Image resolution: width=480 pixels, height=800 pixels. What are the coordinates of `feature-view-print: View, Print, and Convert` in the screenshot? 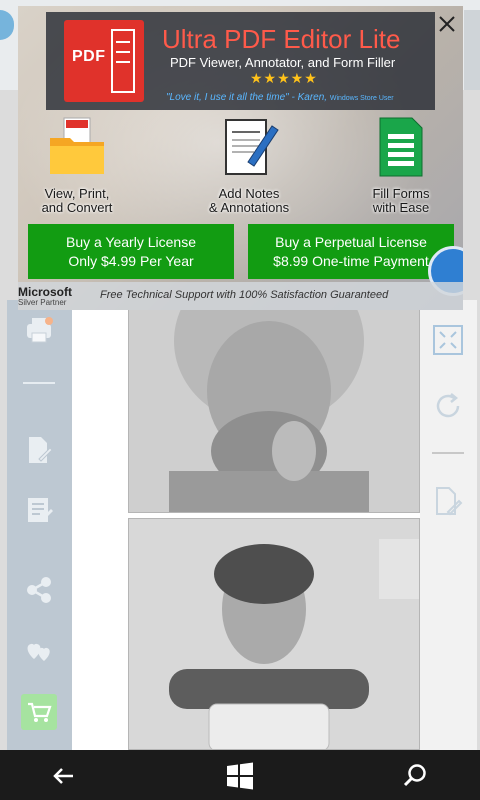 It's located at (77, 165).